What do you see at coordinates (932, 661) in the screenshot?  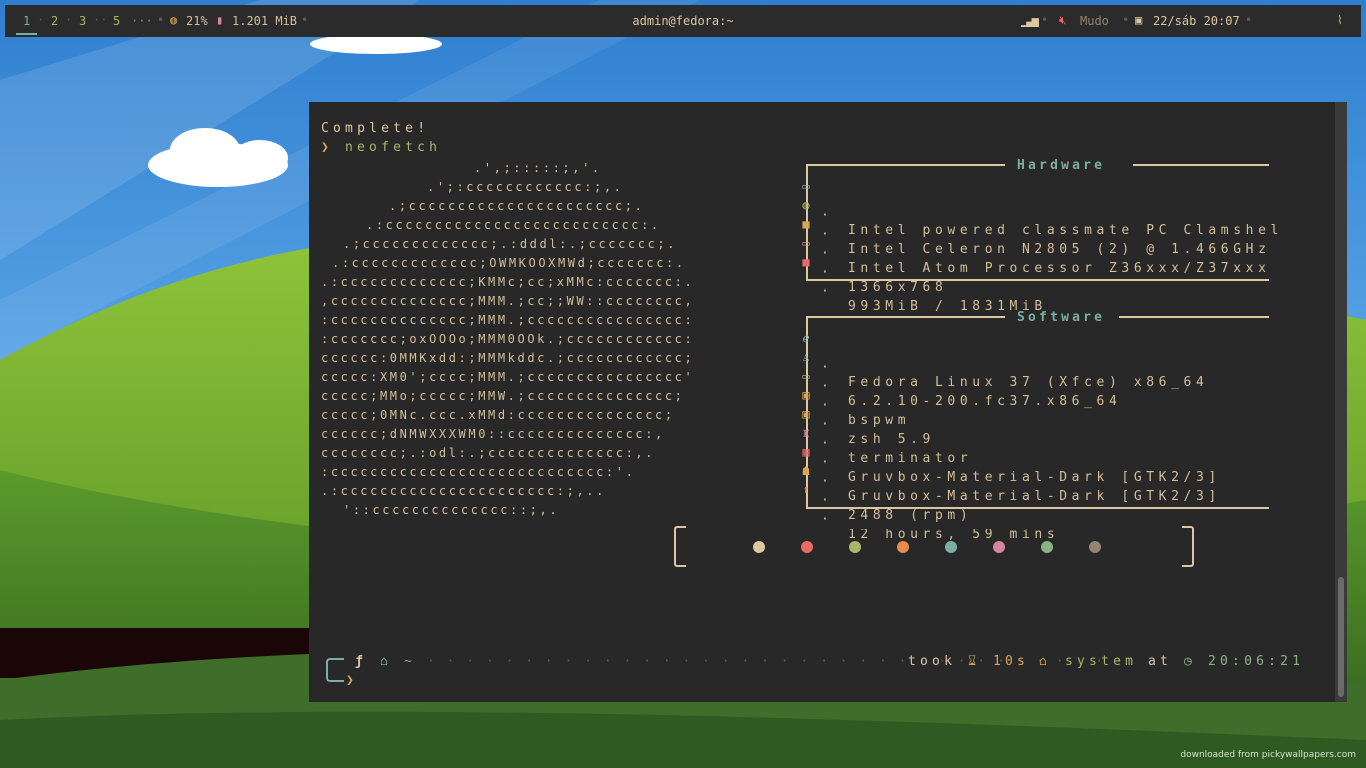 I see `took-label: took` at bounding box center [932, 661].